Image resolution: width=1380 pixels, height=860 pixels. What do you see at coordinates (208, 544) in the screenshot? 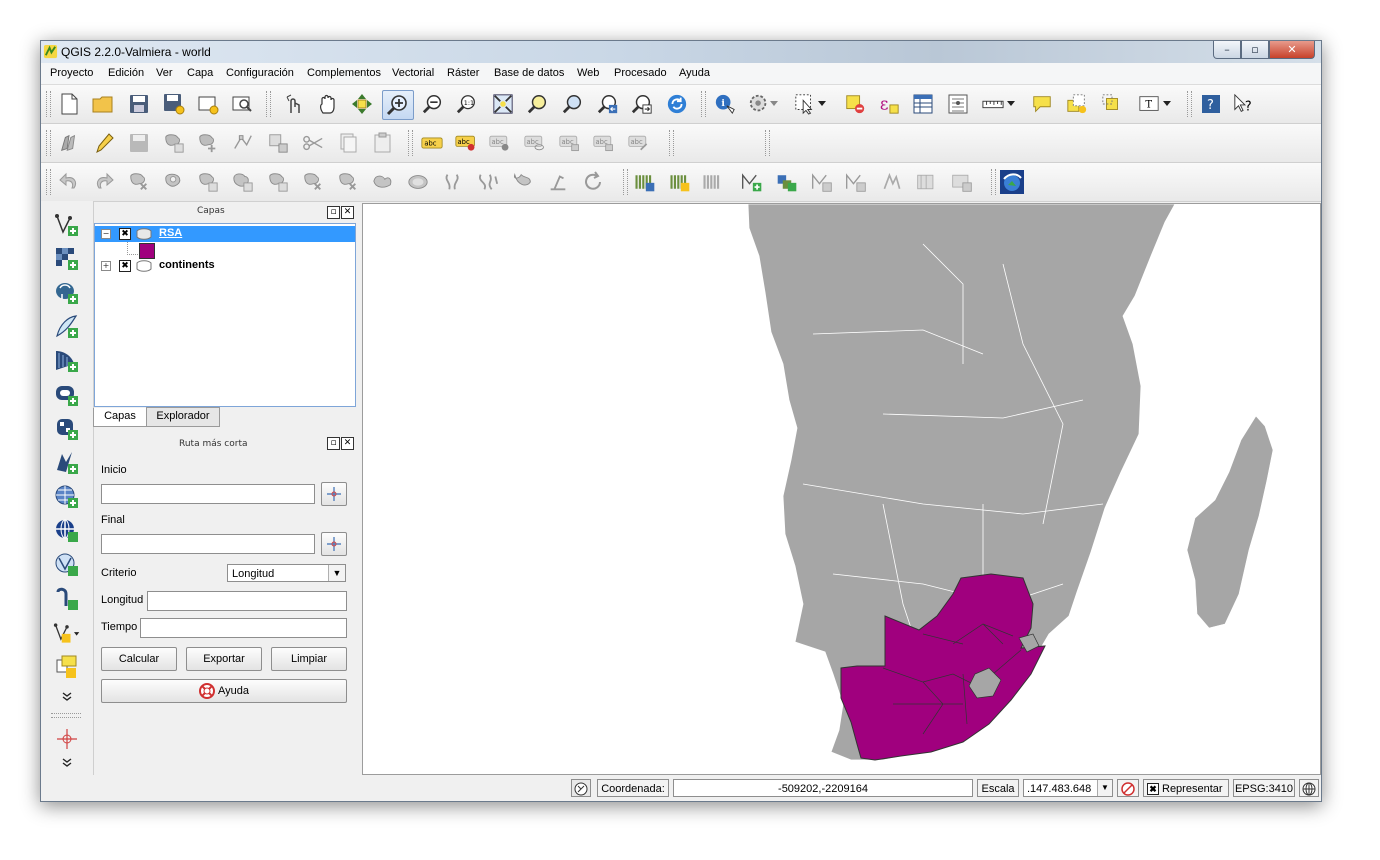
I see `end-point-input` at bounding box center [208, 544].